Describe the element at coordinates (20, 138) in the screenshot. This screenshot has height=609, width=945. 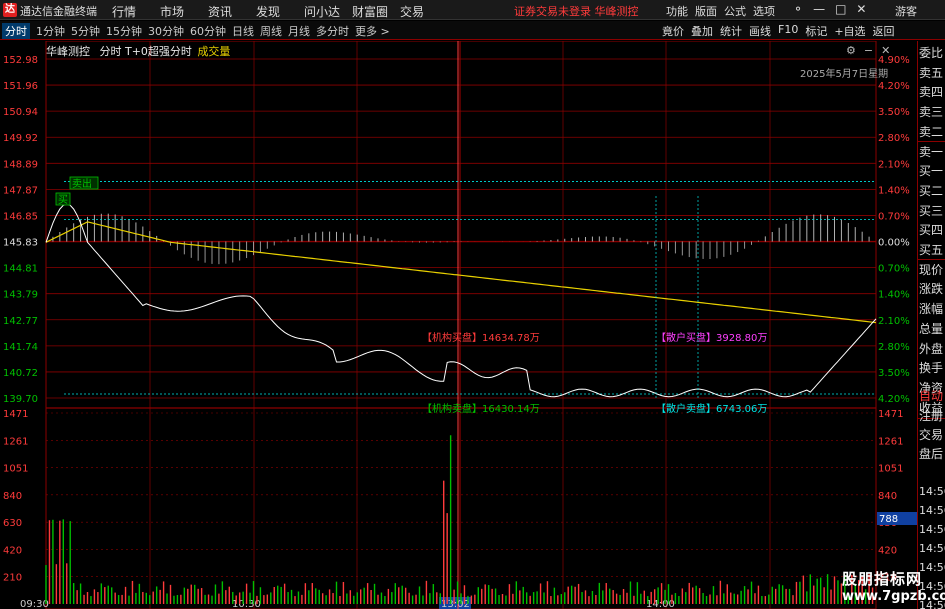
I see `price-tick-label: 149.92` at that location.